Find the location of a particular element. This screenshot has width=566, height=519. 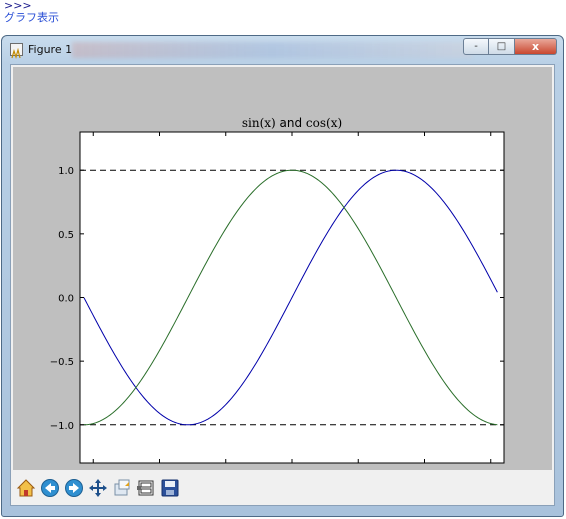

subplots-icon is located at coordinates (145, 488).